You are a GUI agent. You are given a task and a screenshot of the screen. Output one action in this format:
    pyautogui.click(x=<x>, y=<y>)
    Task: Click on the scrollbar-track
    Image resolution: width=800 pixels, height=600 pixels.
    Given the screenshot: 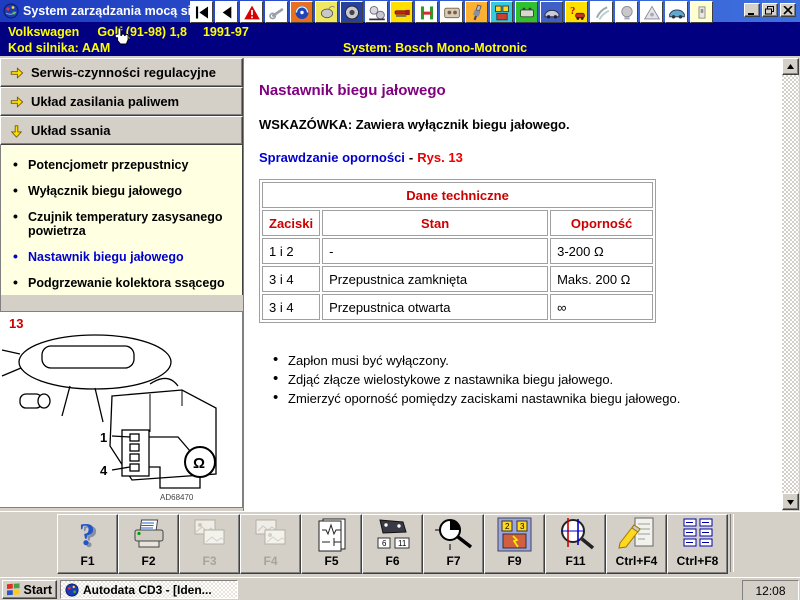 What is the action you would take?
    pyautogui.click(x=790, y=284)
    